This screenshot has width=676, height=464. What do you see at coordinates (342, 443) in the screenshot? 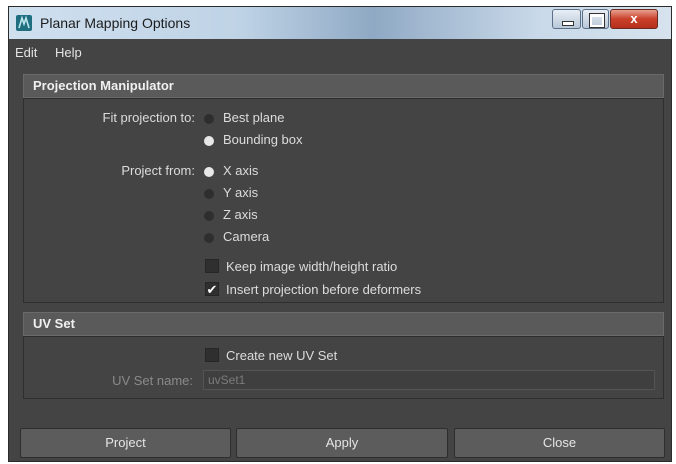
I see `apply-button: Apply` at bounding box center [342, 443].